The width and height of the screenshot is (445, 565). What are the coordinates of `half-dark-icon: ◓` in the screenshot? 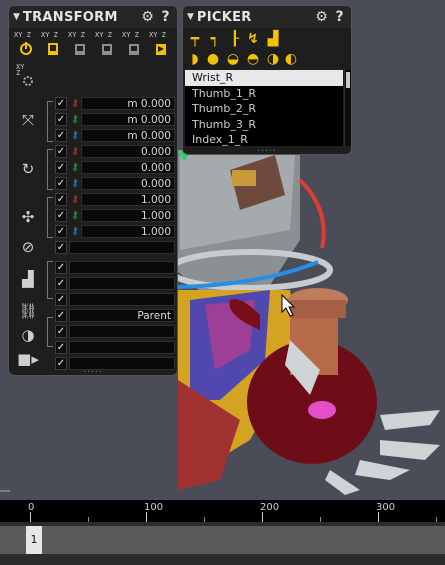 It's located at (253, 59).